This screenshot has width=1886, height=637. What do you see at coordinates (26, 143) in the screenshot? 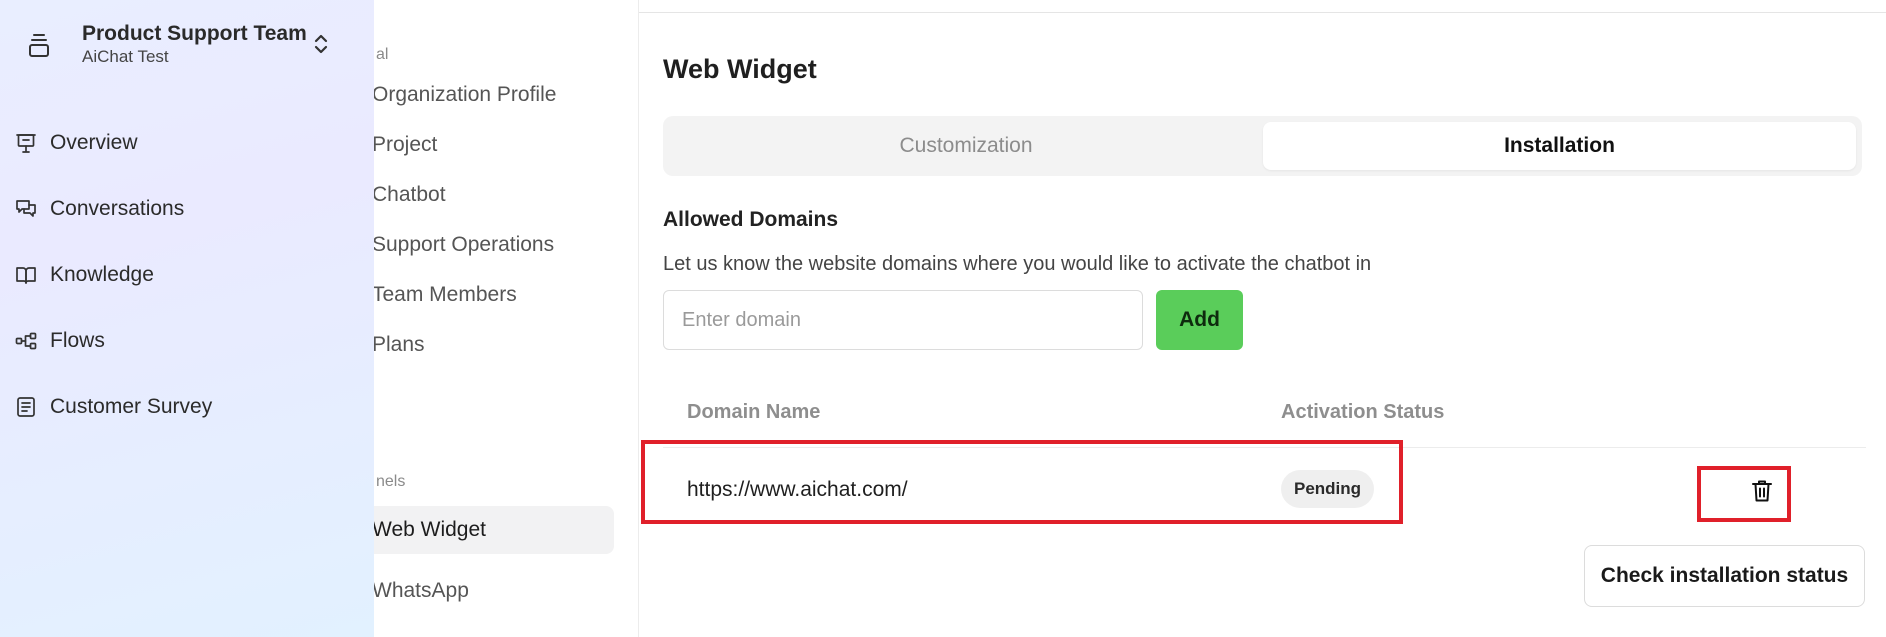
I see `presentation-icon` at bounding box center [26, 143].